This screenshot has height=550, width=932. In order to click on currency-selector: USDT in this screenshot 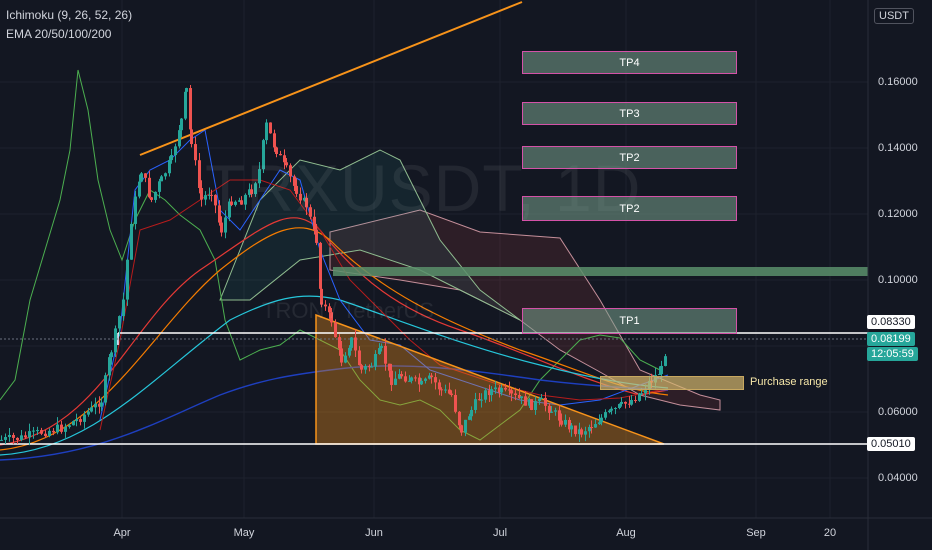, I will do `click(894, 16)`.